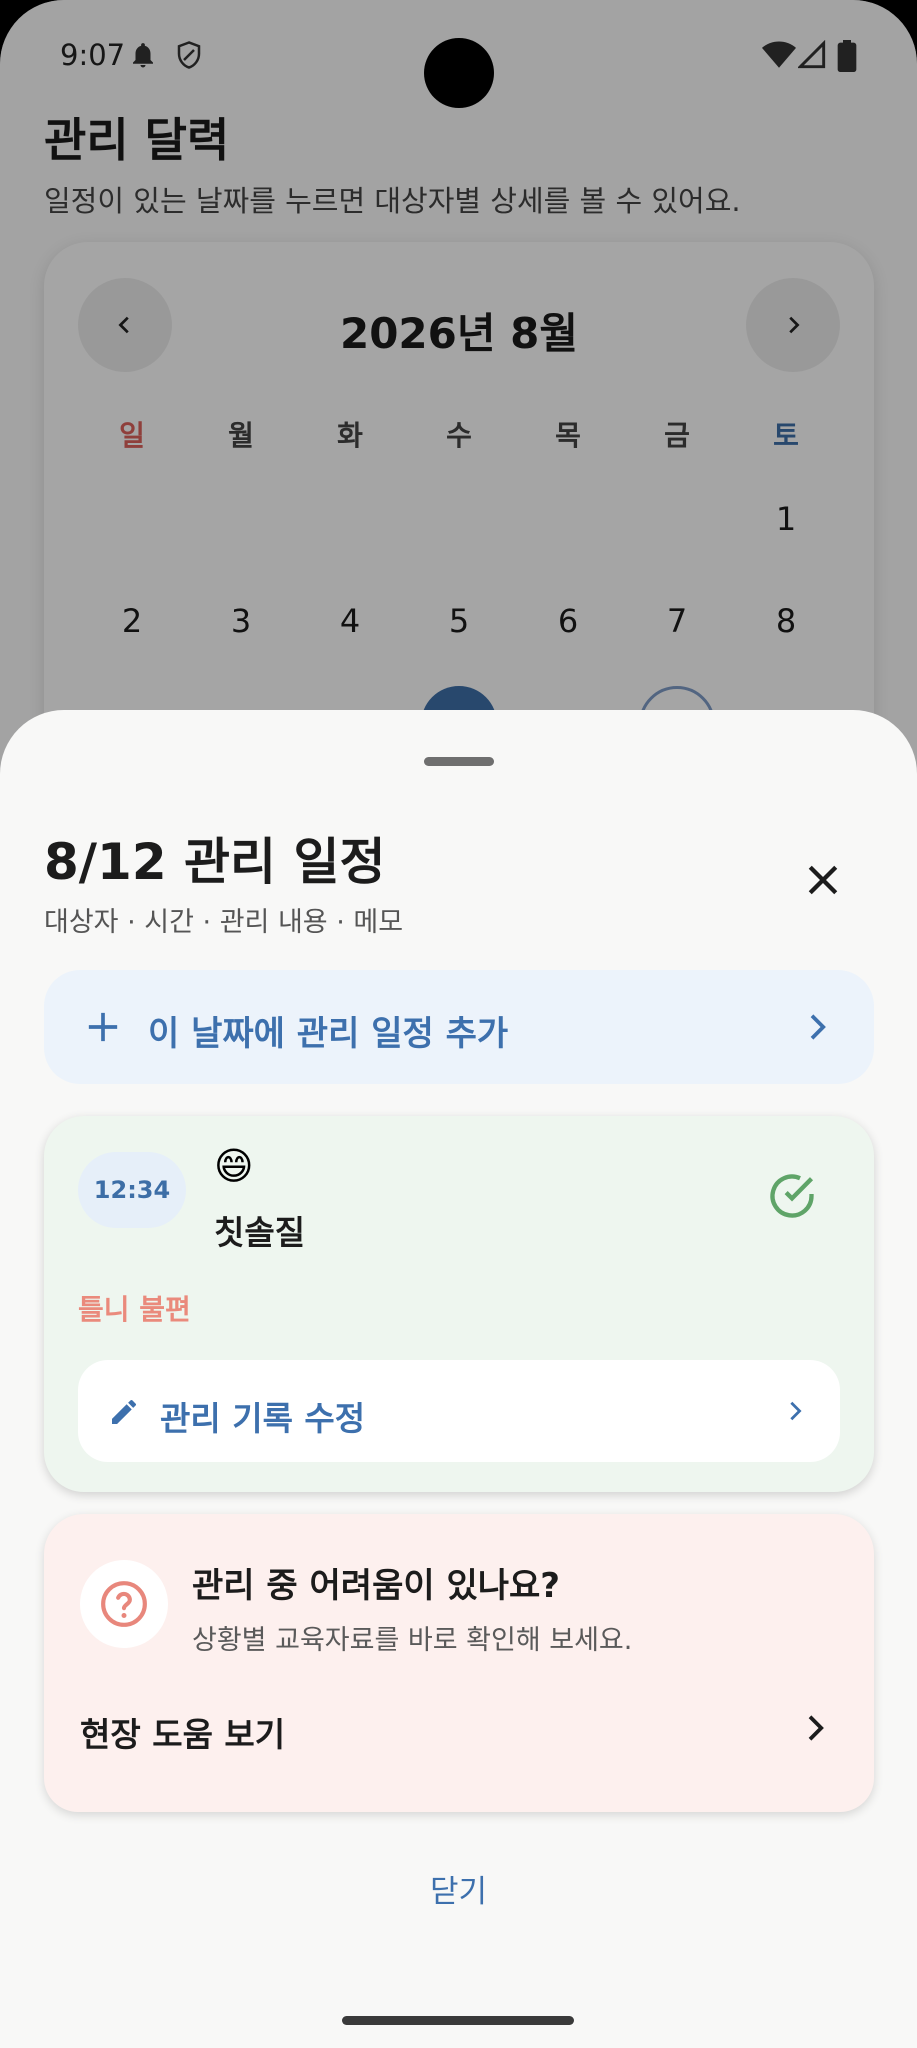 This screenshot has height=2048, width=917. I want to click on add-schedule-label: 이 날짜에 관리 일정 추가, so click(328, 1034).